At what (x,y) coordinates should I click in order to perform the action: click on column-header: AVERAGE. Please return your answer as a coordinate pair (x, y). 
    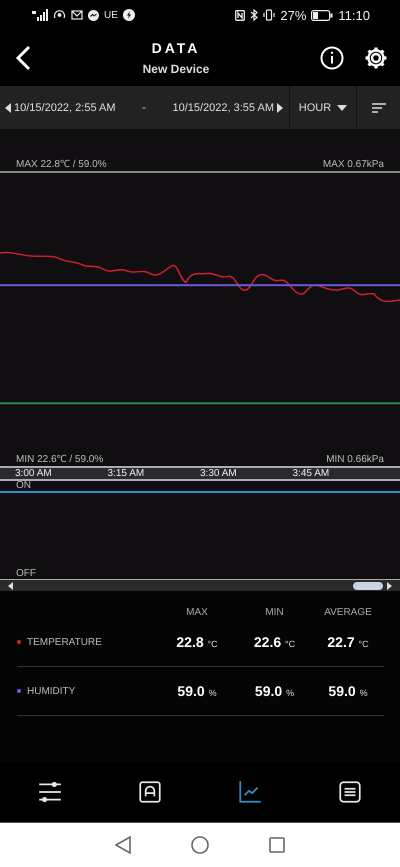
    Looking at the image, I should click on (348, 612).